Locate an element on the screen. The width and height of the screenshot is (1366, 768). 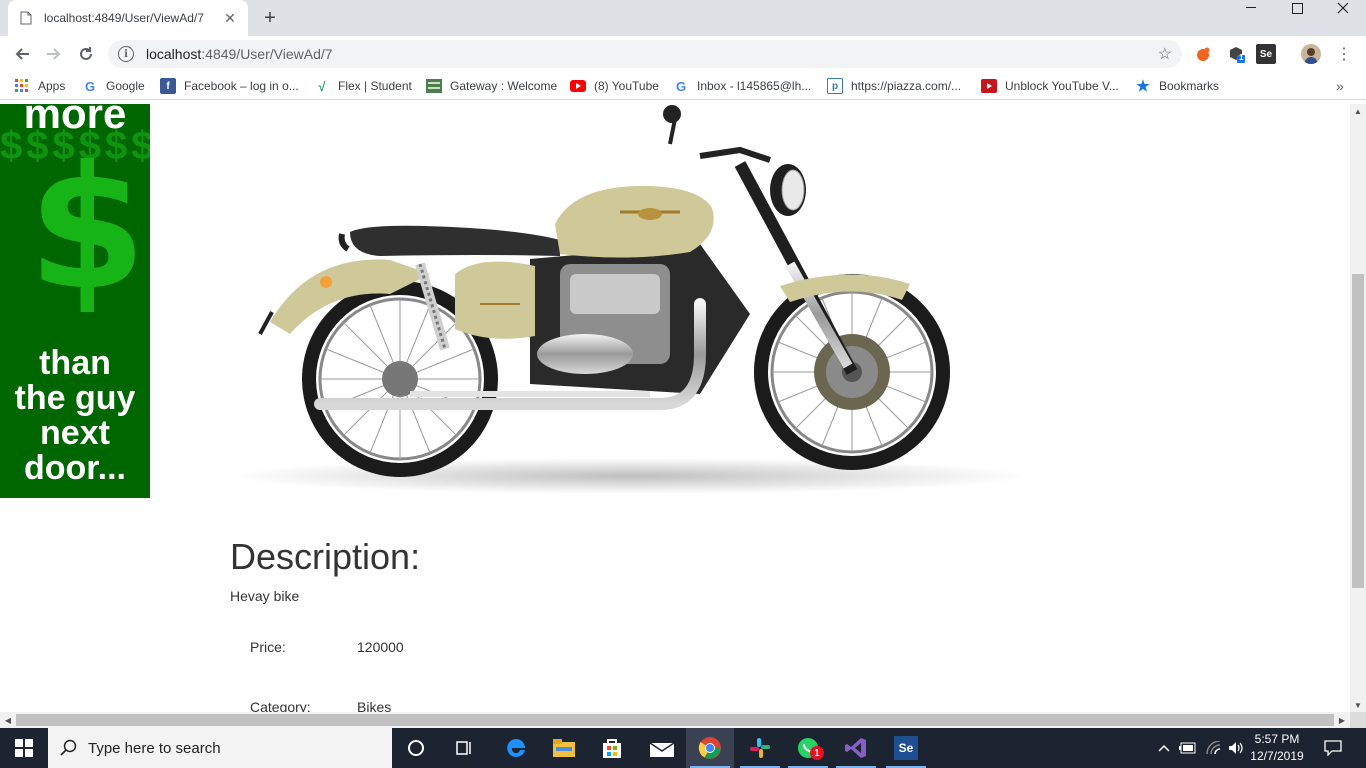
bookmark-bookmarks-folder: ★ Bookmarks is located at coordinates (1177, 86).